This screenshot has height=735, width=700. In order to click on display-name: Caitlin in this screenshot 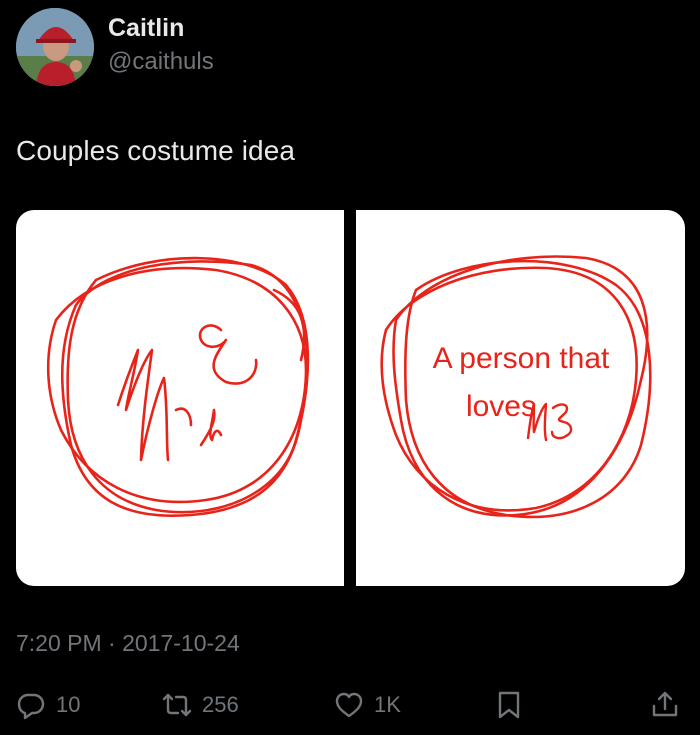, I will do `click(146, 28)`.